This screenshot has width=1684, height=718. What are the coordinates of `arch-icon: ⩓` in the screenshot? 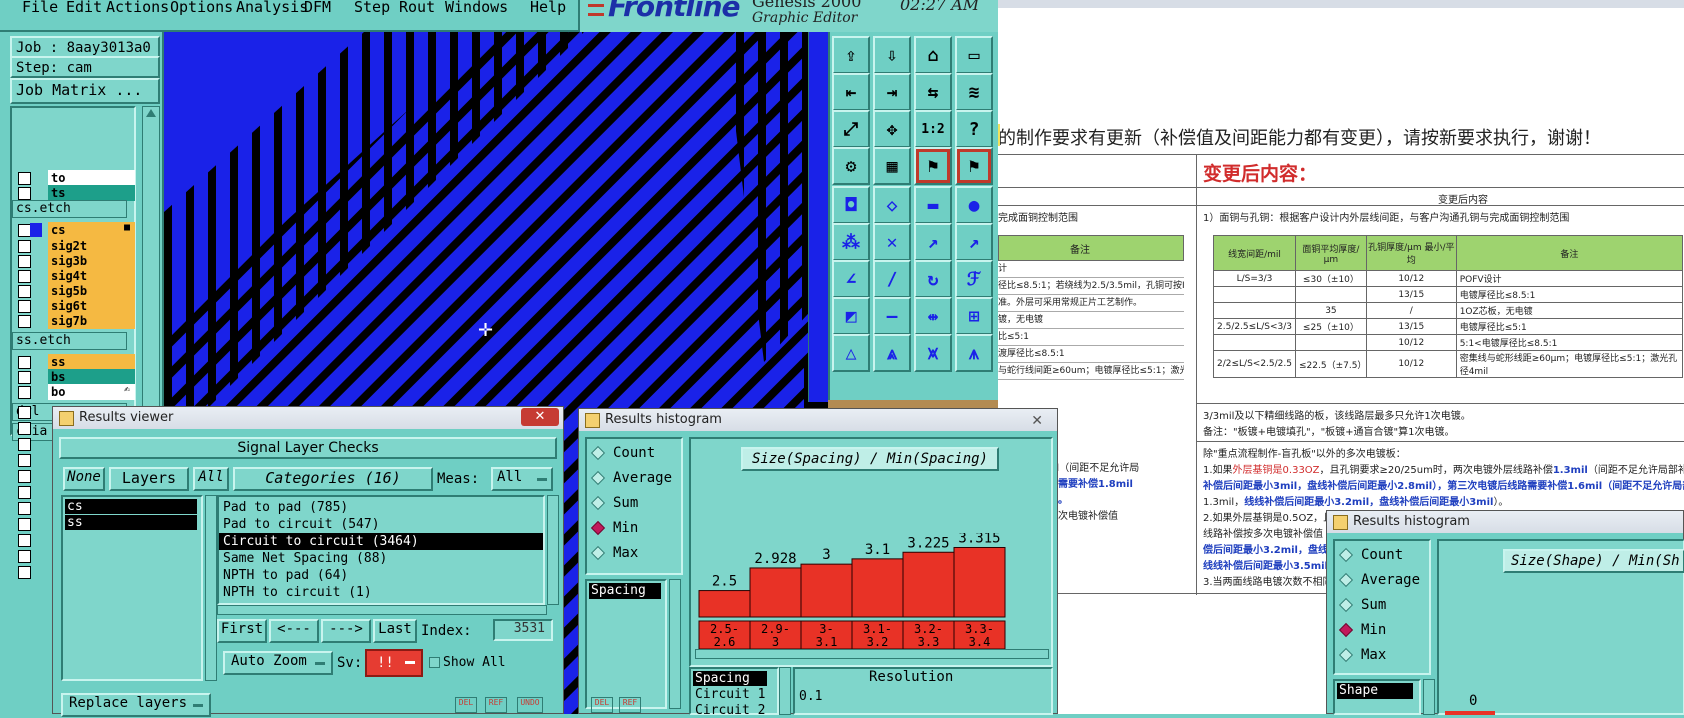 It's located at (892, 353).